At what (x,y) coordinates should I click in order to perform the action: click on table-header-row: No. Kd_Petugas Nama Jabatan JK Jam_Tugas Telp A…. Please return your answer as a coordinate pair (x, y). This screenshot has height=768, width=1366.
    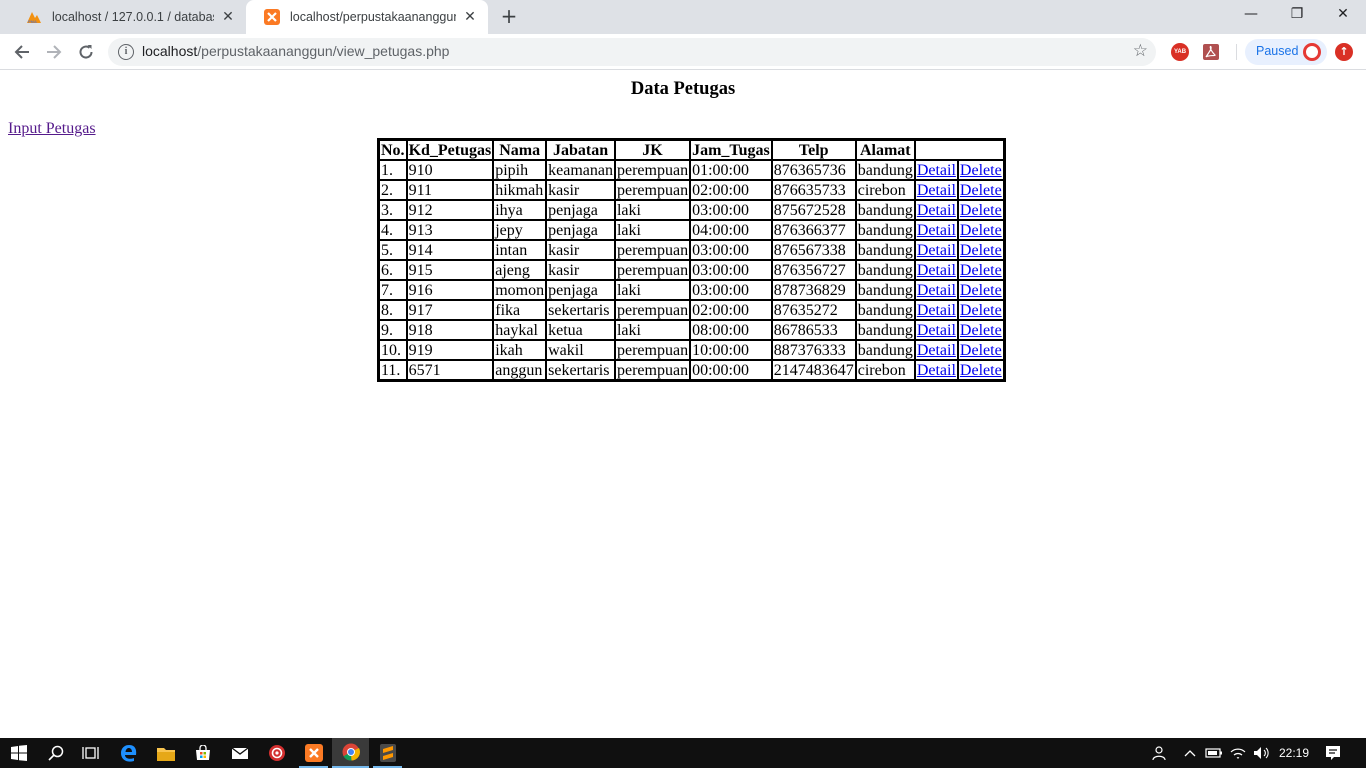
    Looking at the image, I should click on (691, 150).